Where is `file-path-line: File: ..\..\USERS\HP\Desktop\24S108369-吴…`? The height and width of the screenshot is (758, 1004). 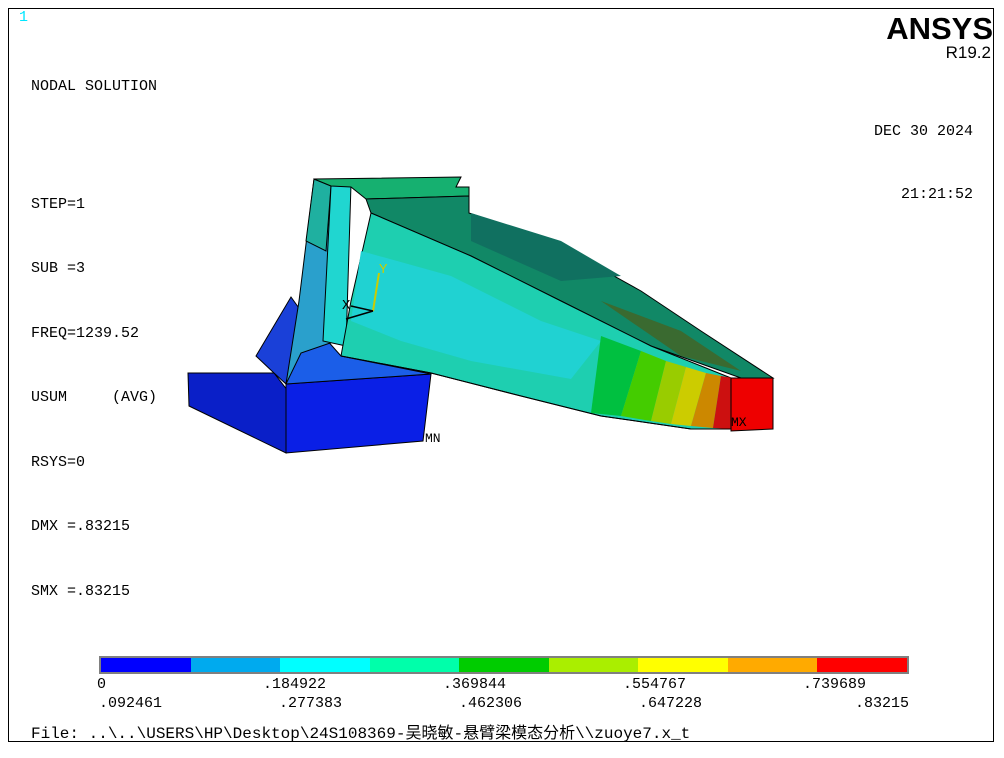
file-path-line: File: ..\..\USERS\HP\Desktop\24S108369-吴… is located at coordinates (361, 733).